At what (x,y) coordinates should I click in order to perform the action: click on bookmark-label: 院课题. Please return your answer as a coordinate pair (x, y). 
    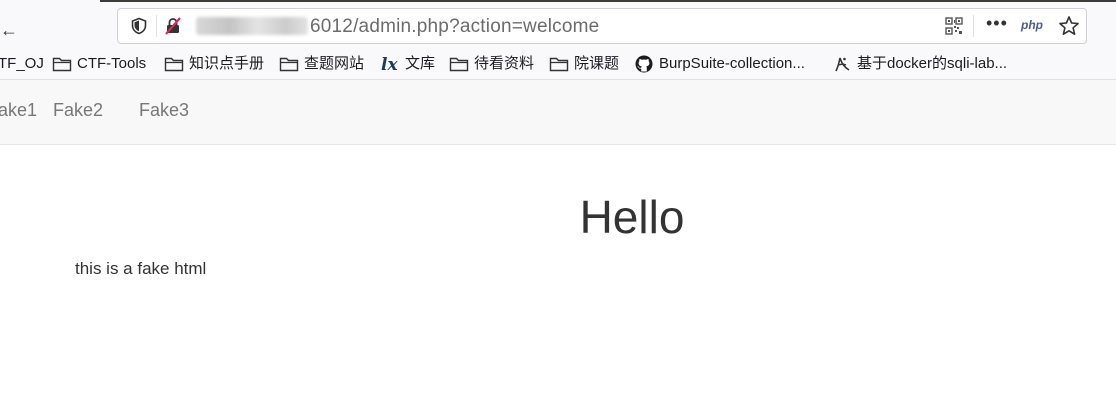
    Looking at the image, I should click on (597, 64).